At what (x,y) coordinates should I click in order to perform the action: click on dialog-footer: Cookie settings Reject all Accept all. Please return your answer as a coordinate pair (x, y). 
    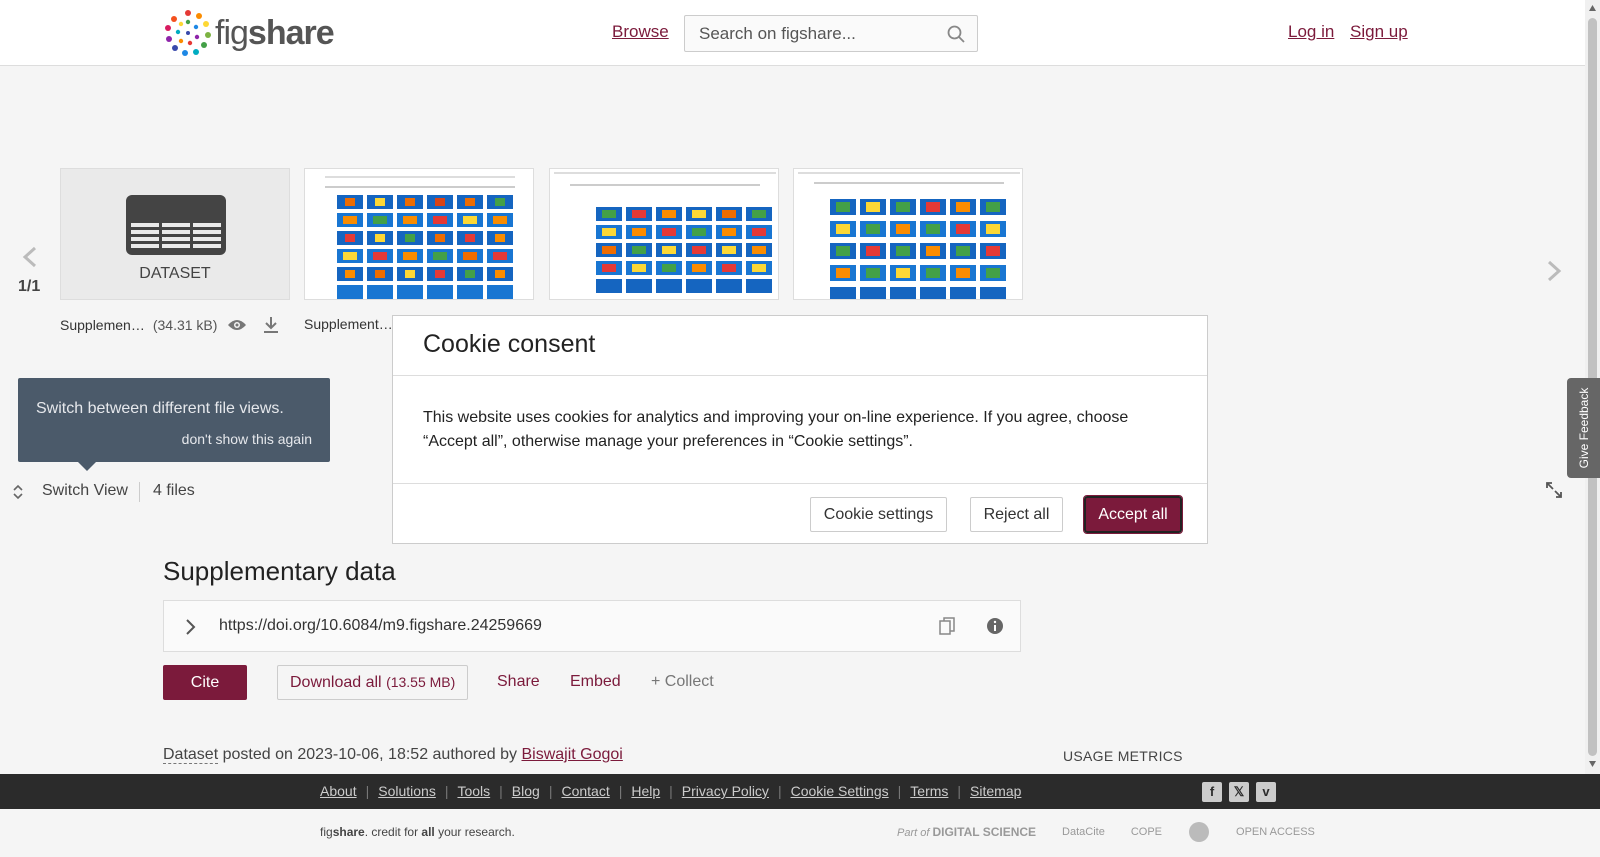
    Looking at the image, I should click on (800, 514).